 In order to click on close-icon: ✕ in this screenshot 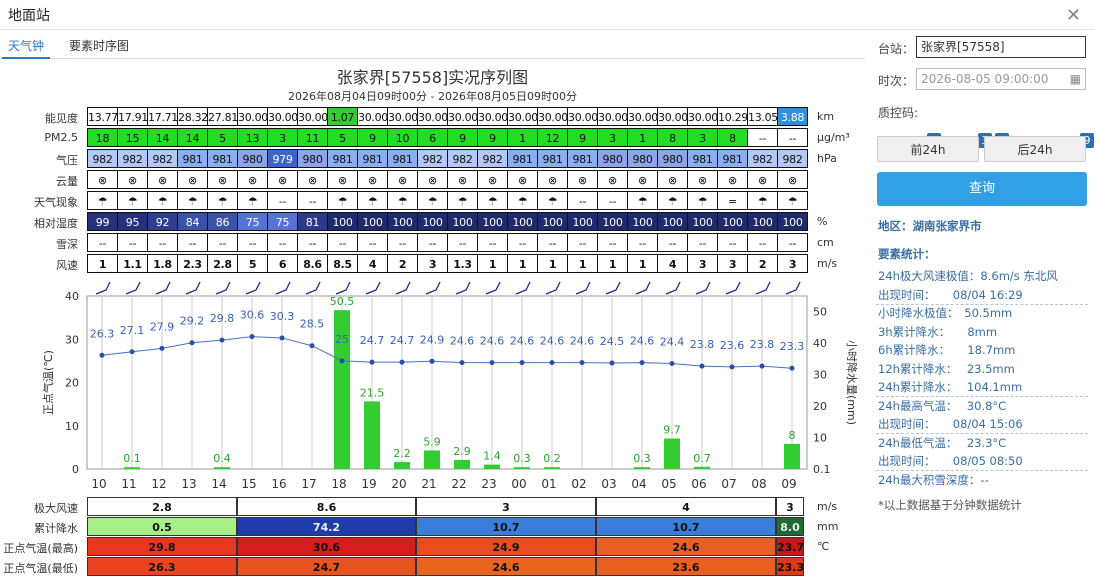, I will do `click(1073, 15)`.